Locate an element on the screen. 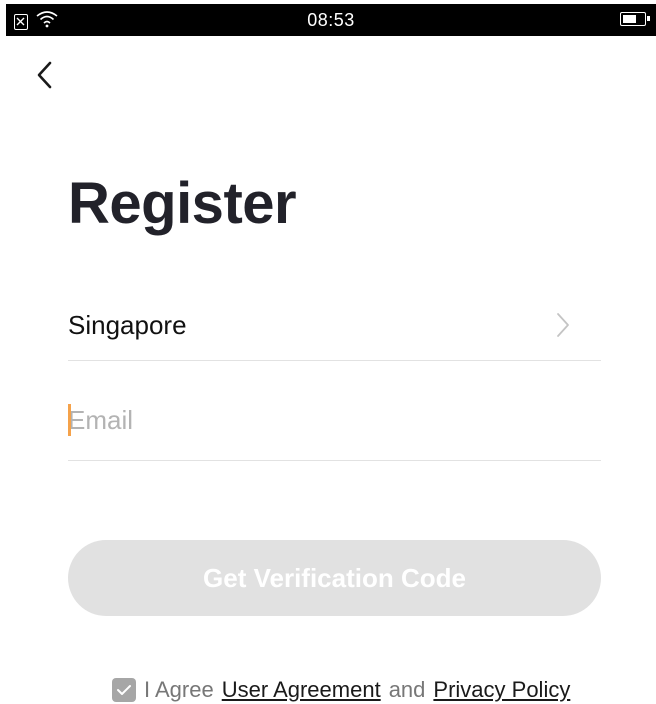 The width and height of the screenshot is (656, 704). page-title: Register is located at coordinates (182, 203).